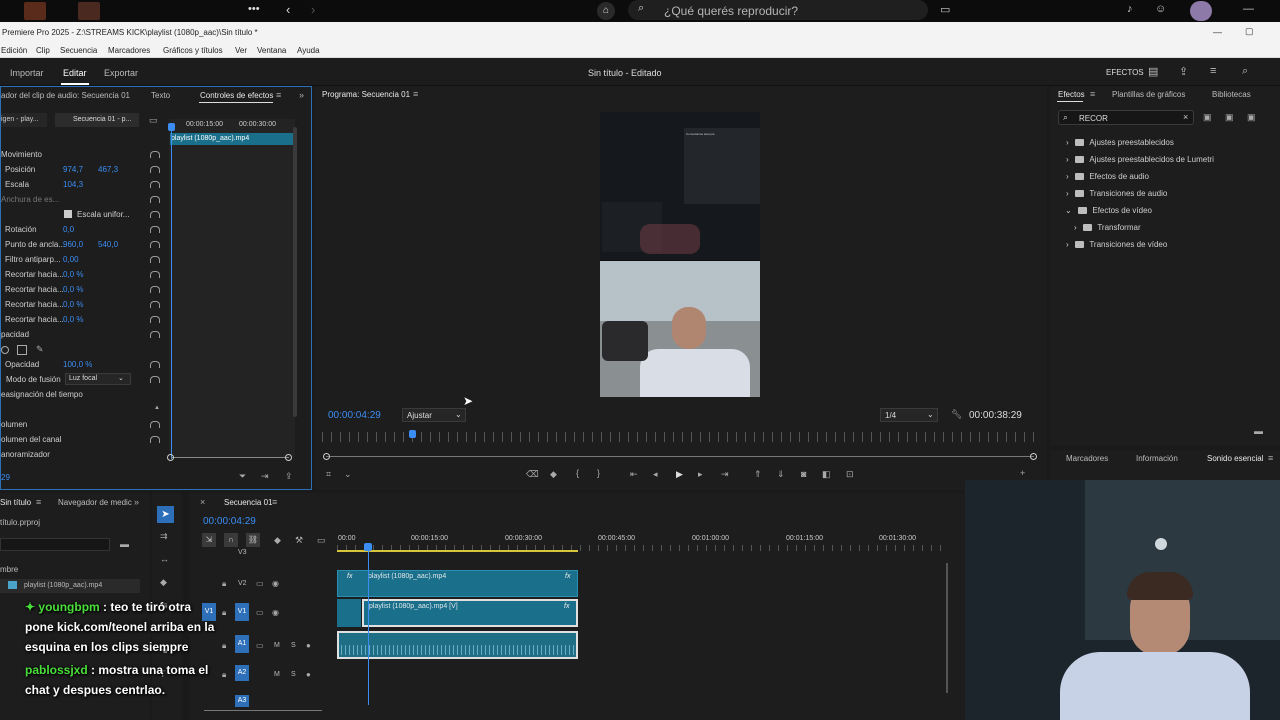 The height and width of the screenshot is (720, 1280). I want to click on work-area-bar, so click(457, 551).